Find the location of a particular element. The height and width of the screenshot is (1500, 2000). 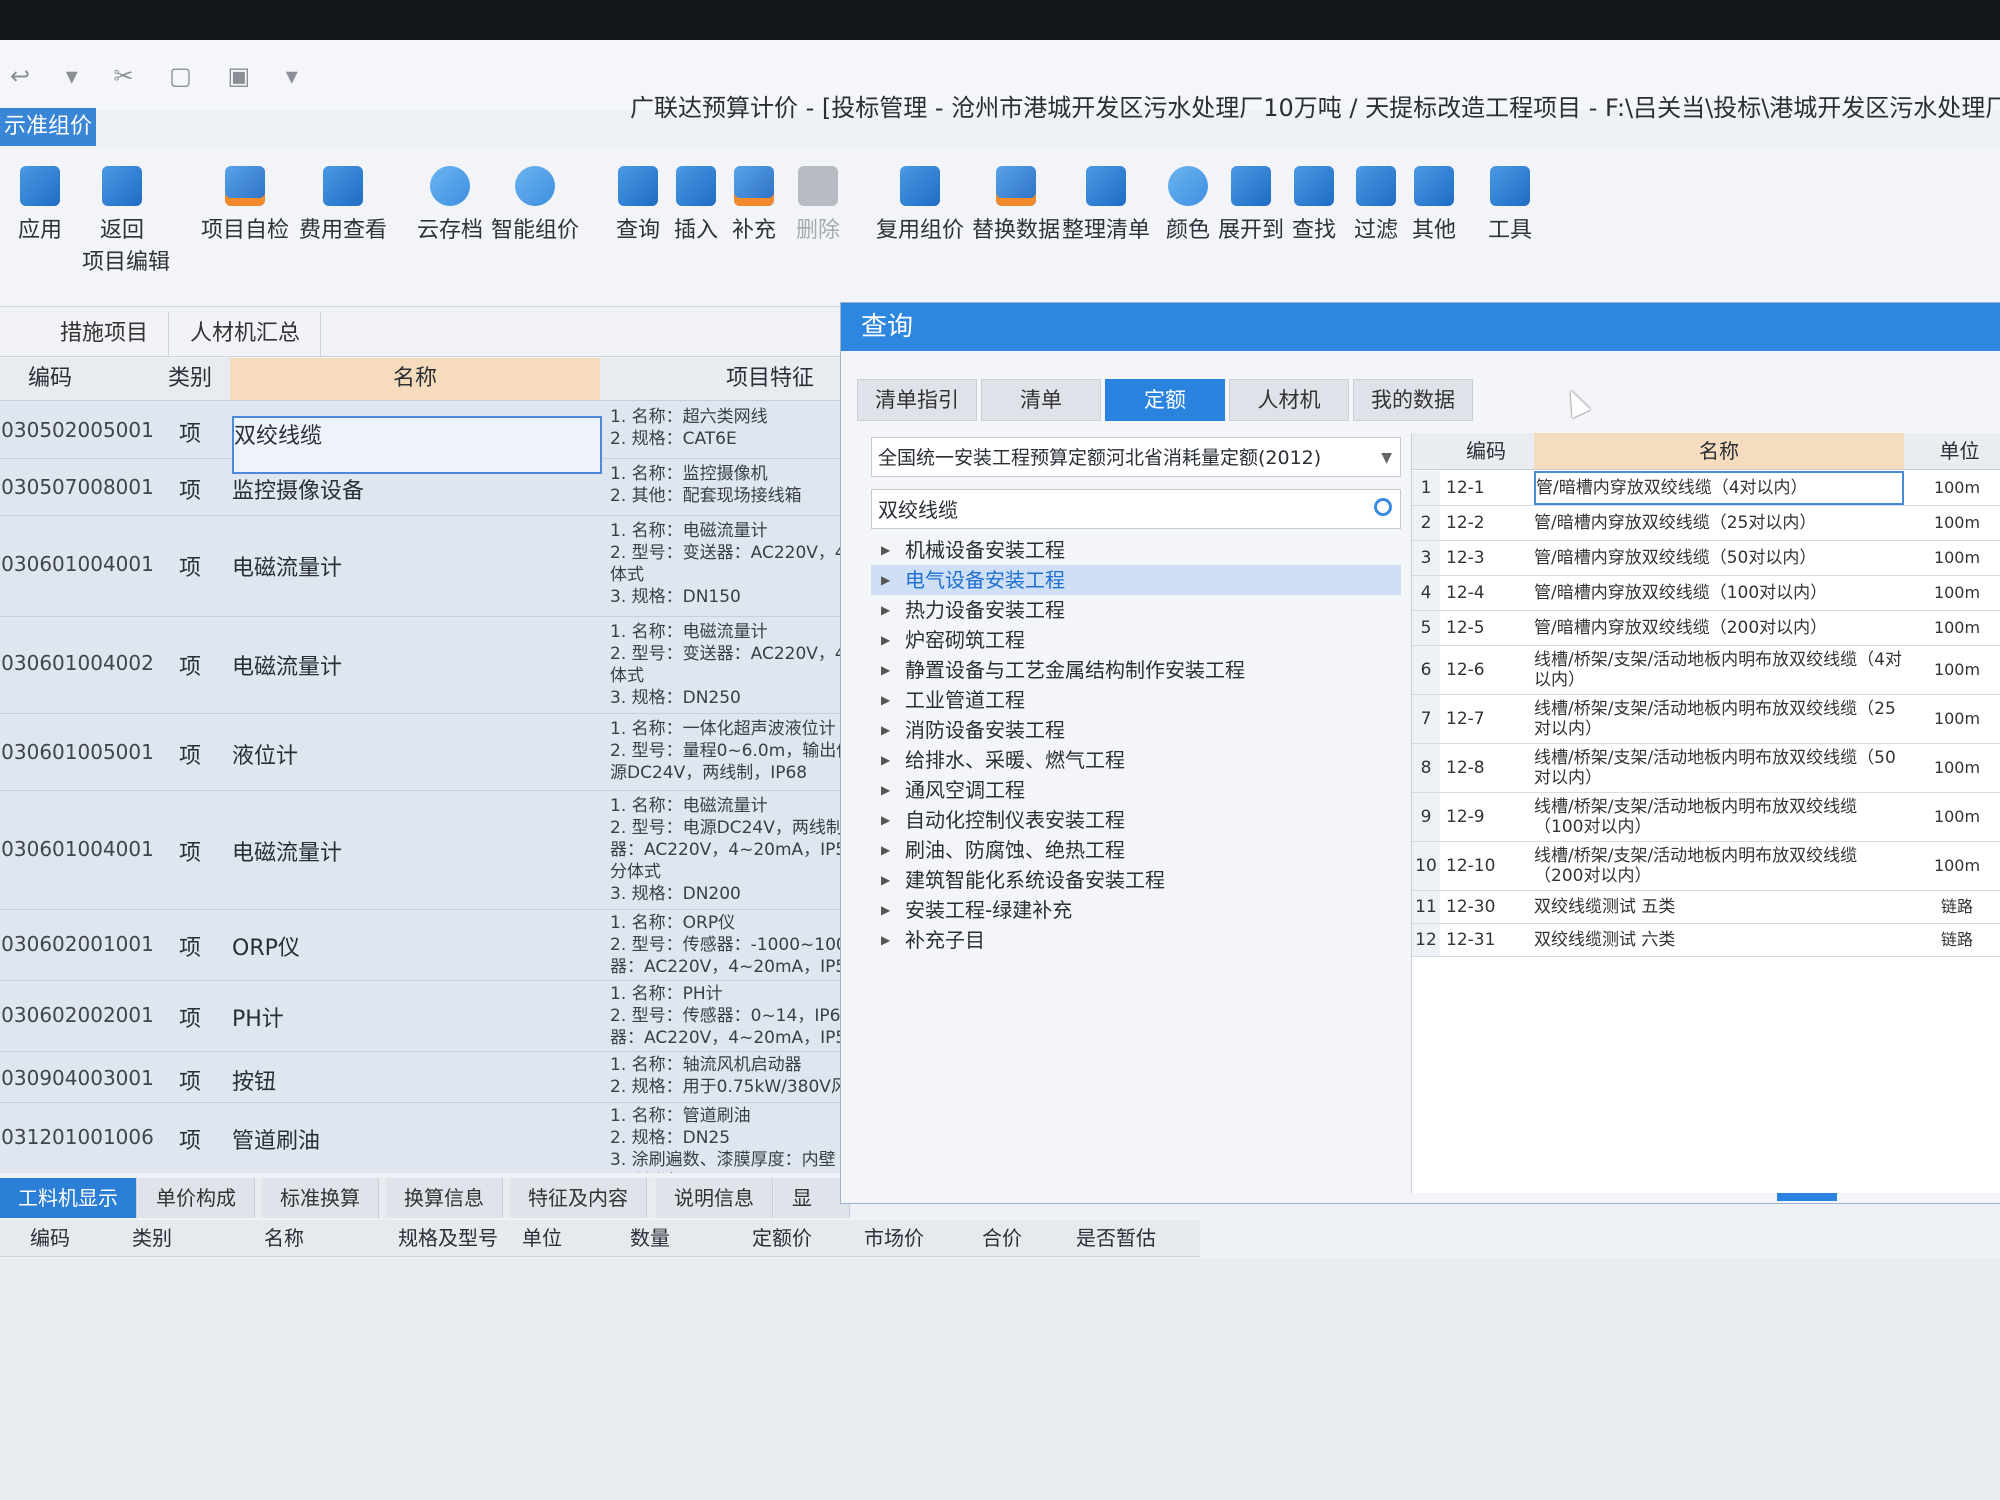

tree-item: ▶ 机械设备安装工程 is located at coordinates (1136, 550).